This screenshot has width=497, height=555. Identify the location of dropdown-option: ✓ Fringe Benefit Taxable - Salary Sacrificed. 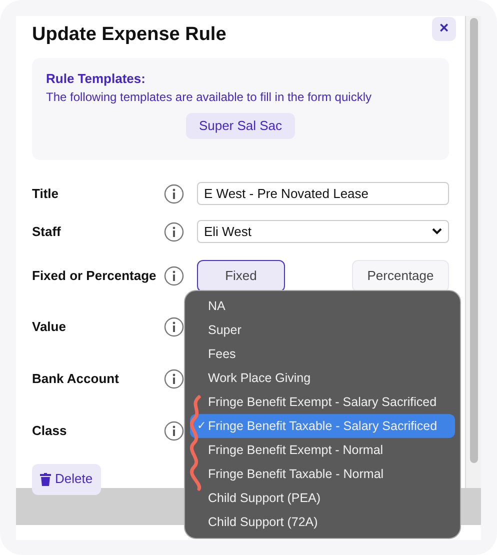
(322, 426).